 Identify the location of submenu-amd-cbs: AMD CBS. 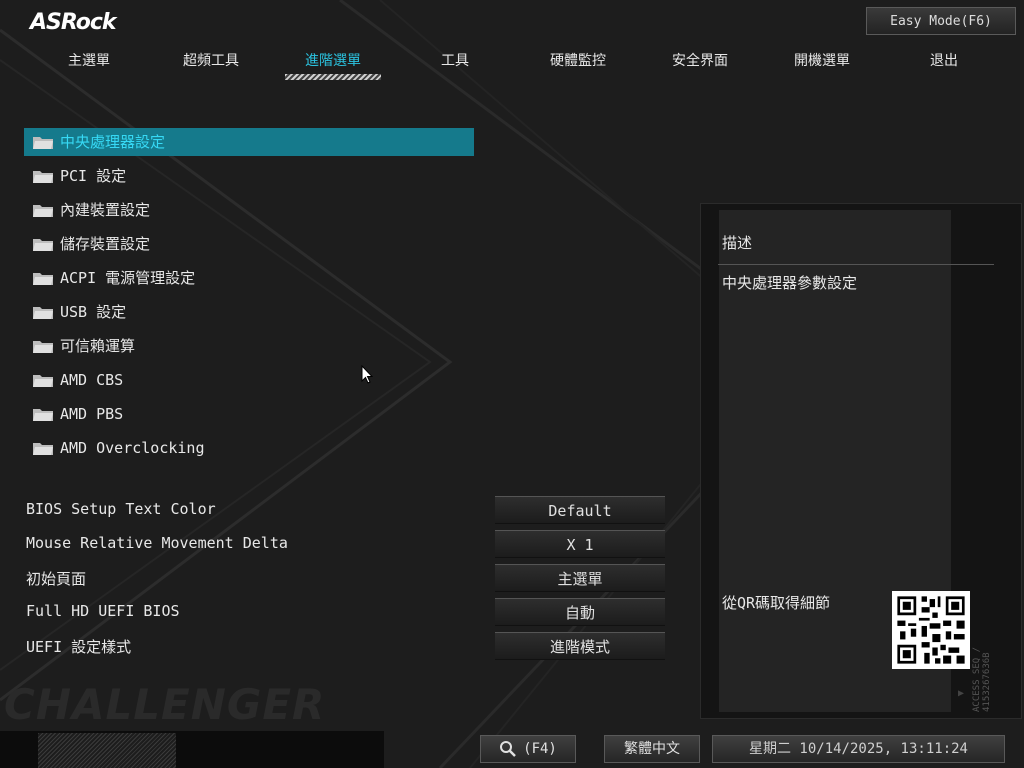
(249, 380).